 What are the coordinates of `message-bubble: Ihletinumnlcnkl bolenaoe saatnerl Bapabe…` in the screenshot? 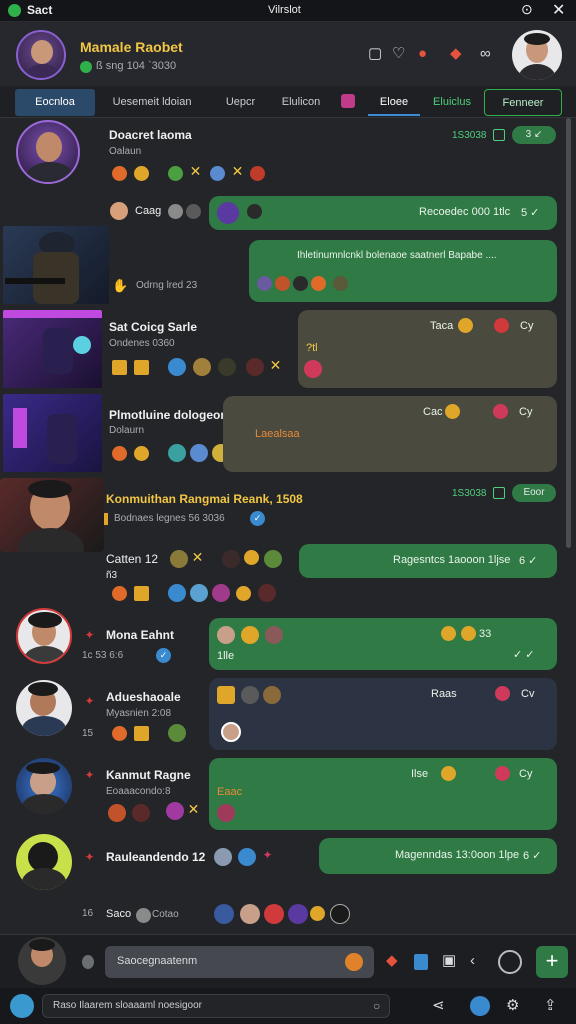 It's located at (403, 271).